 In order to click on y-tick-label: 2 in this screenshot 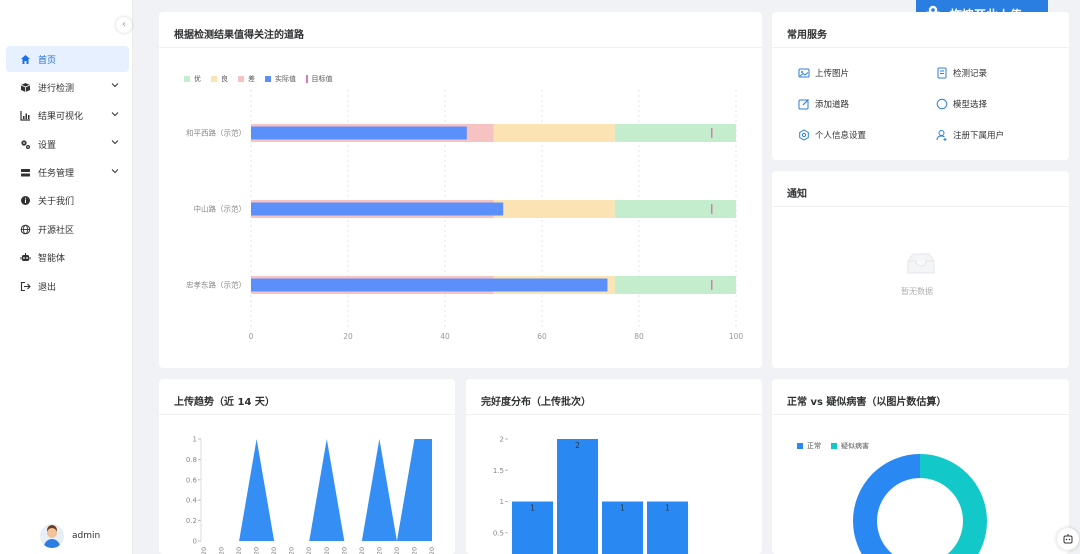, I will do `click(502, 440)`.